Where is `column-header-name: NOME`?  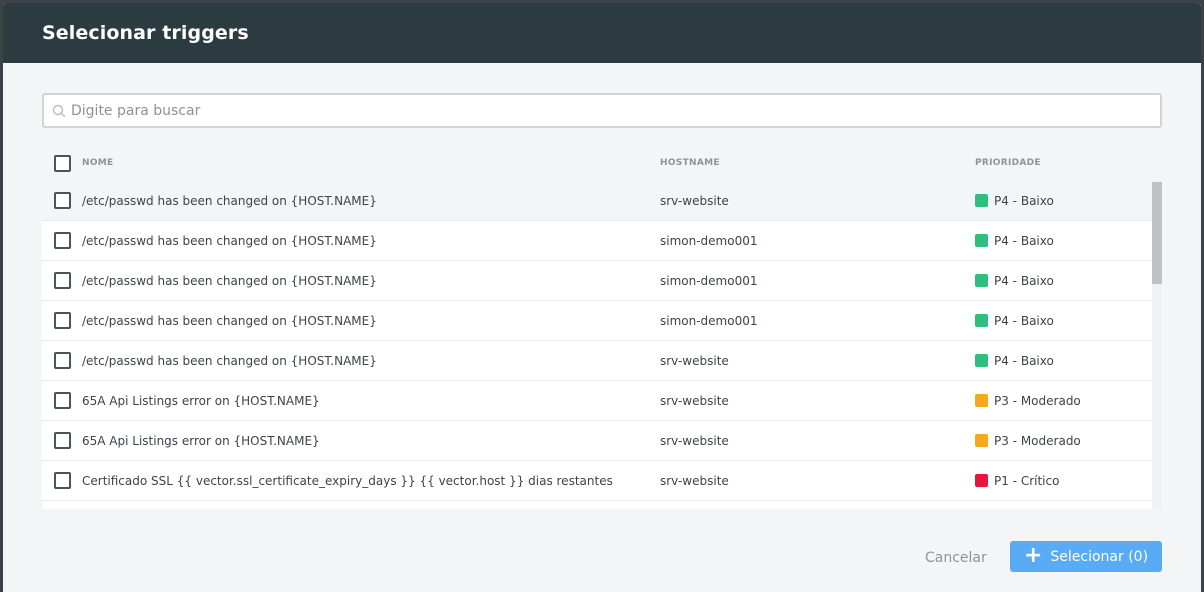 column-header-name: NOME is located at coordinates (98, 163).